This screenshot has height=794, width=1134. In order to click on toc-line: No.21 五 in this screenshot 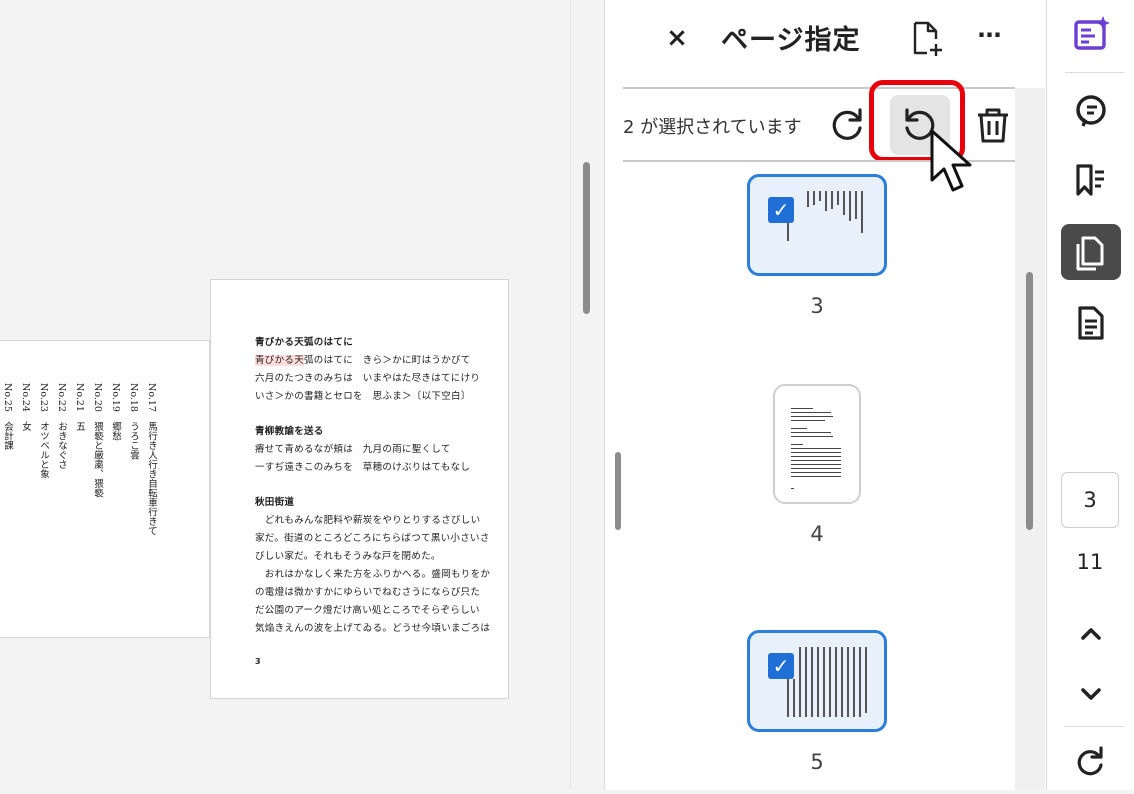, I will do `click(79, 407)`.